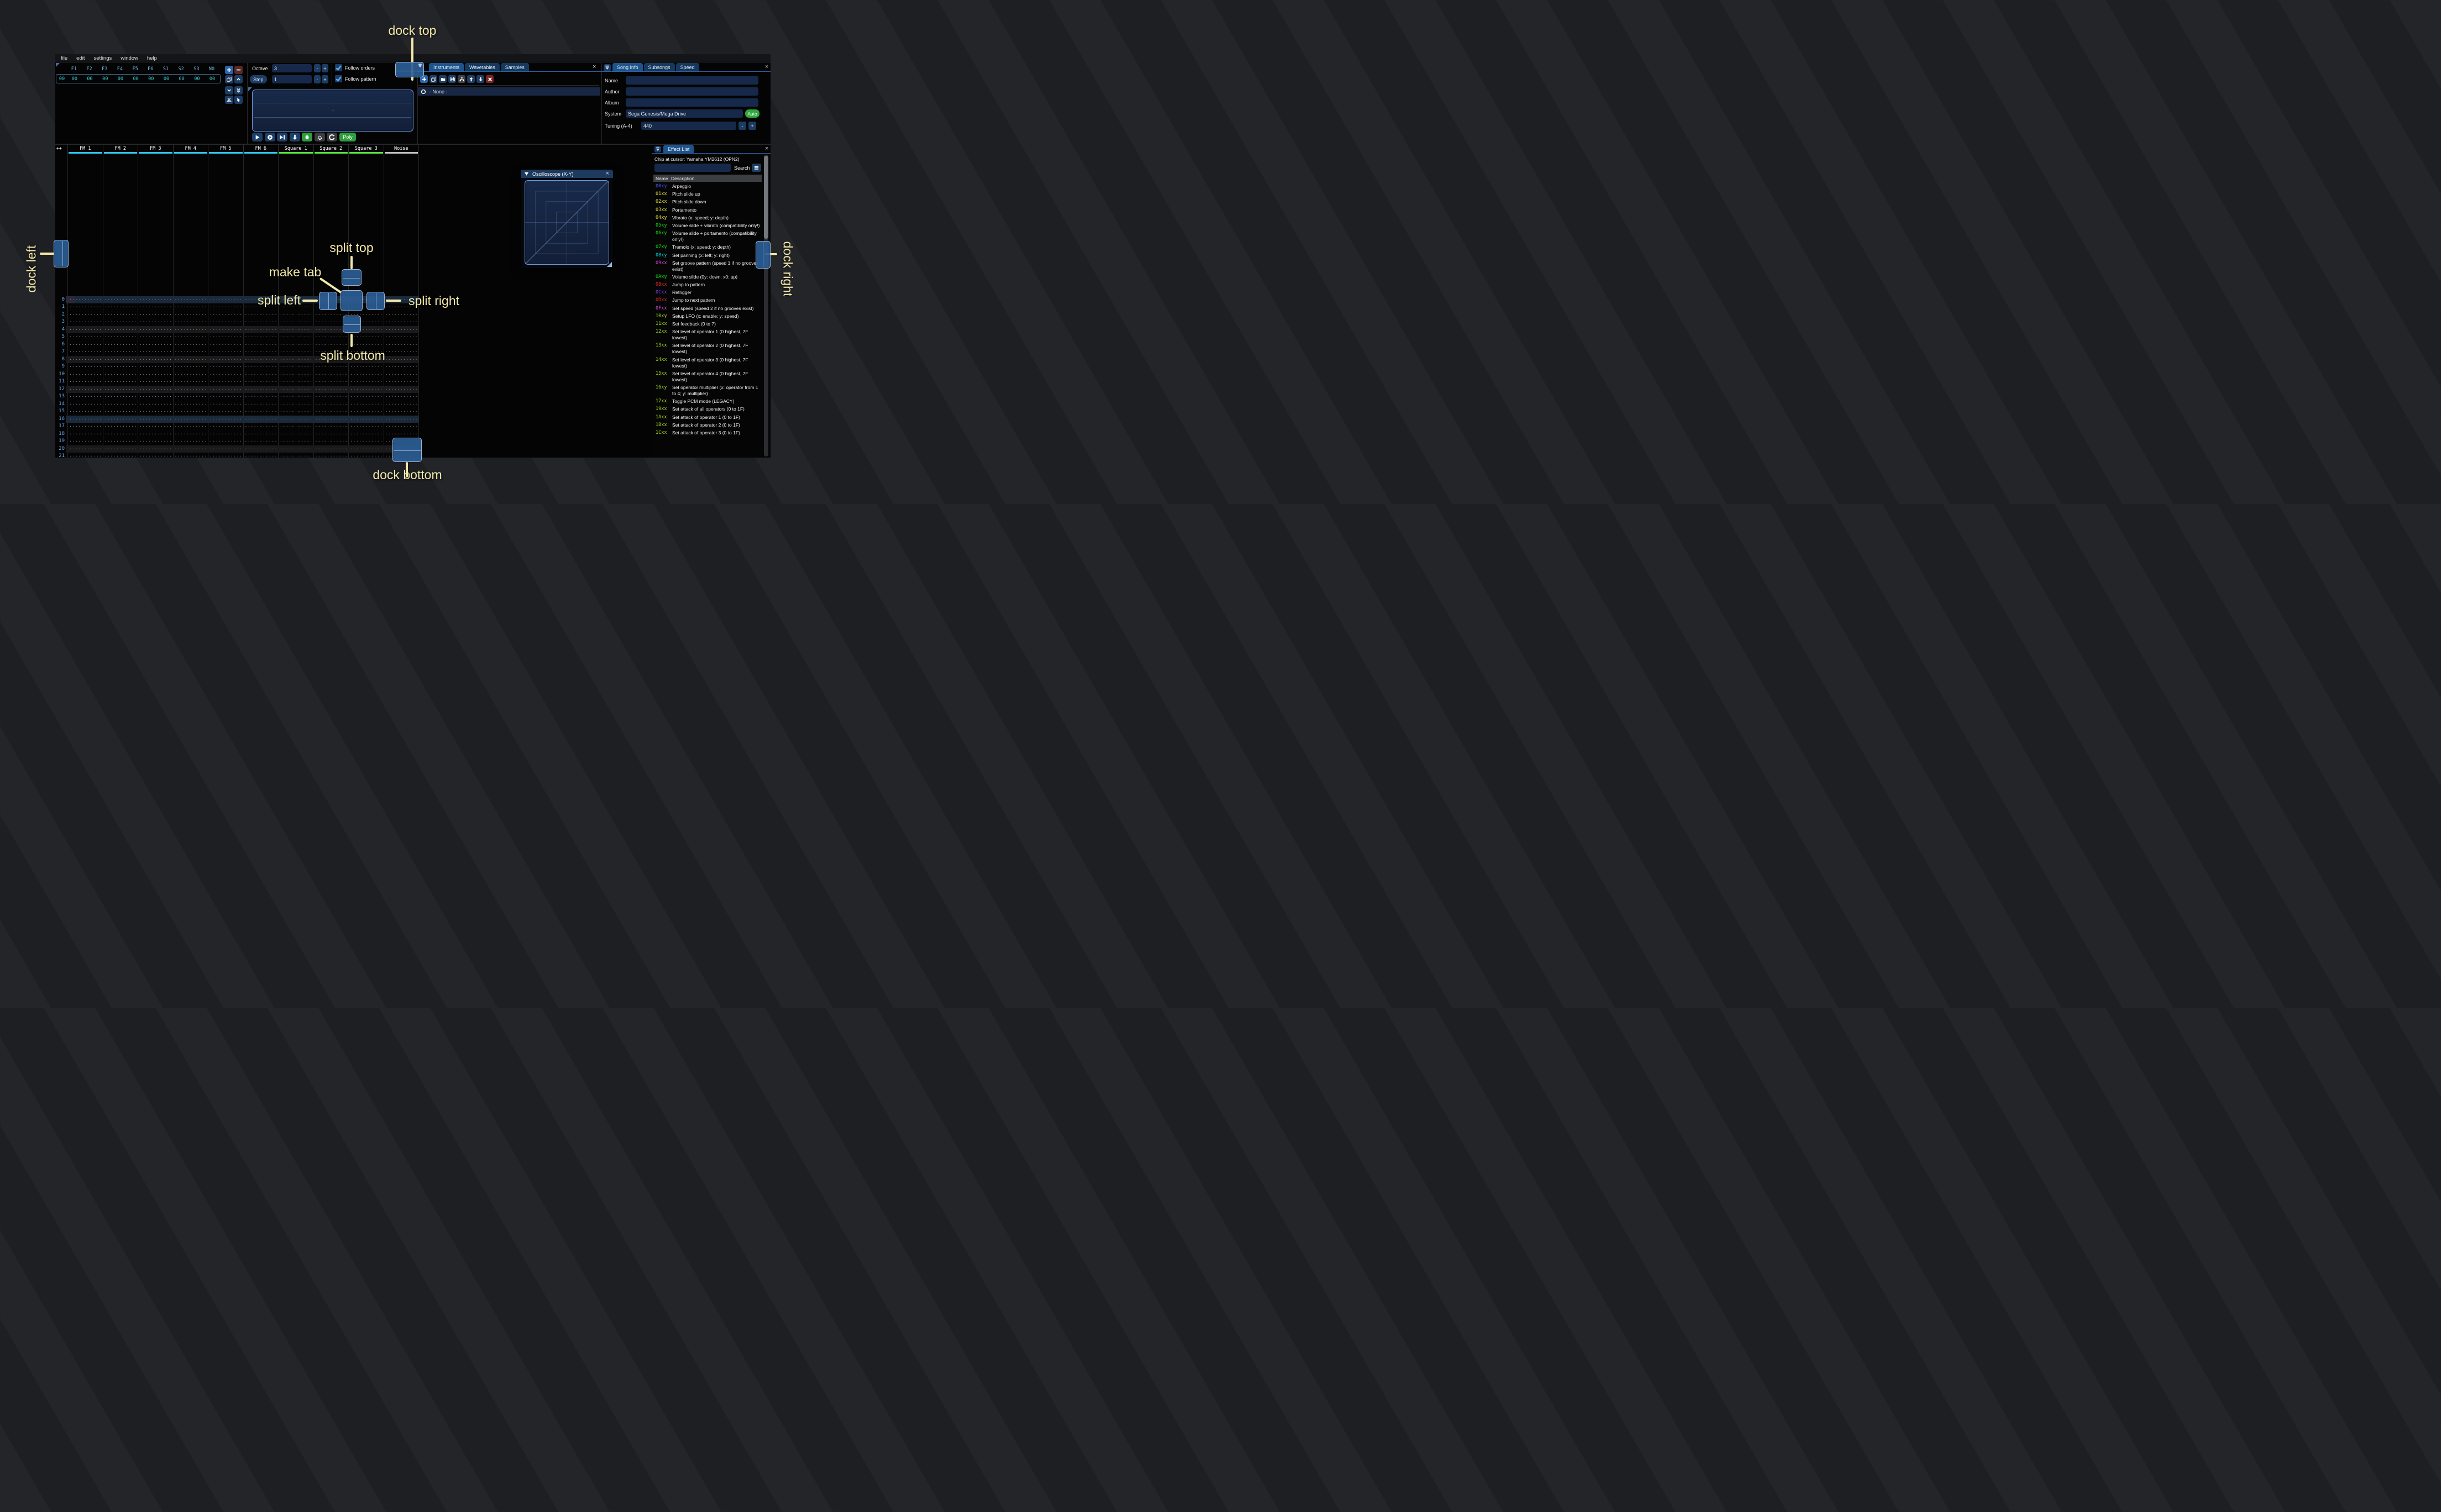  I want to click on octave-minus-button: -, so click(317, 68).